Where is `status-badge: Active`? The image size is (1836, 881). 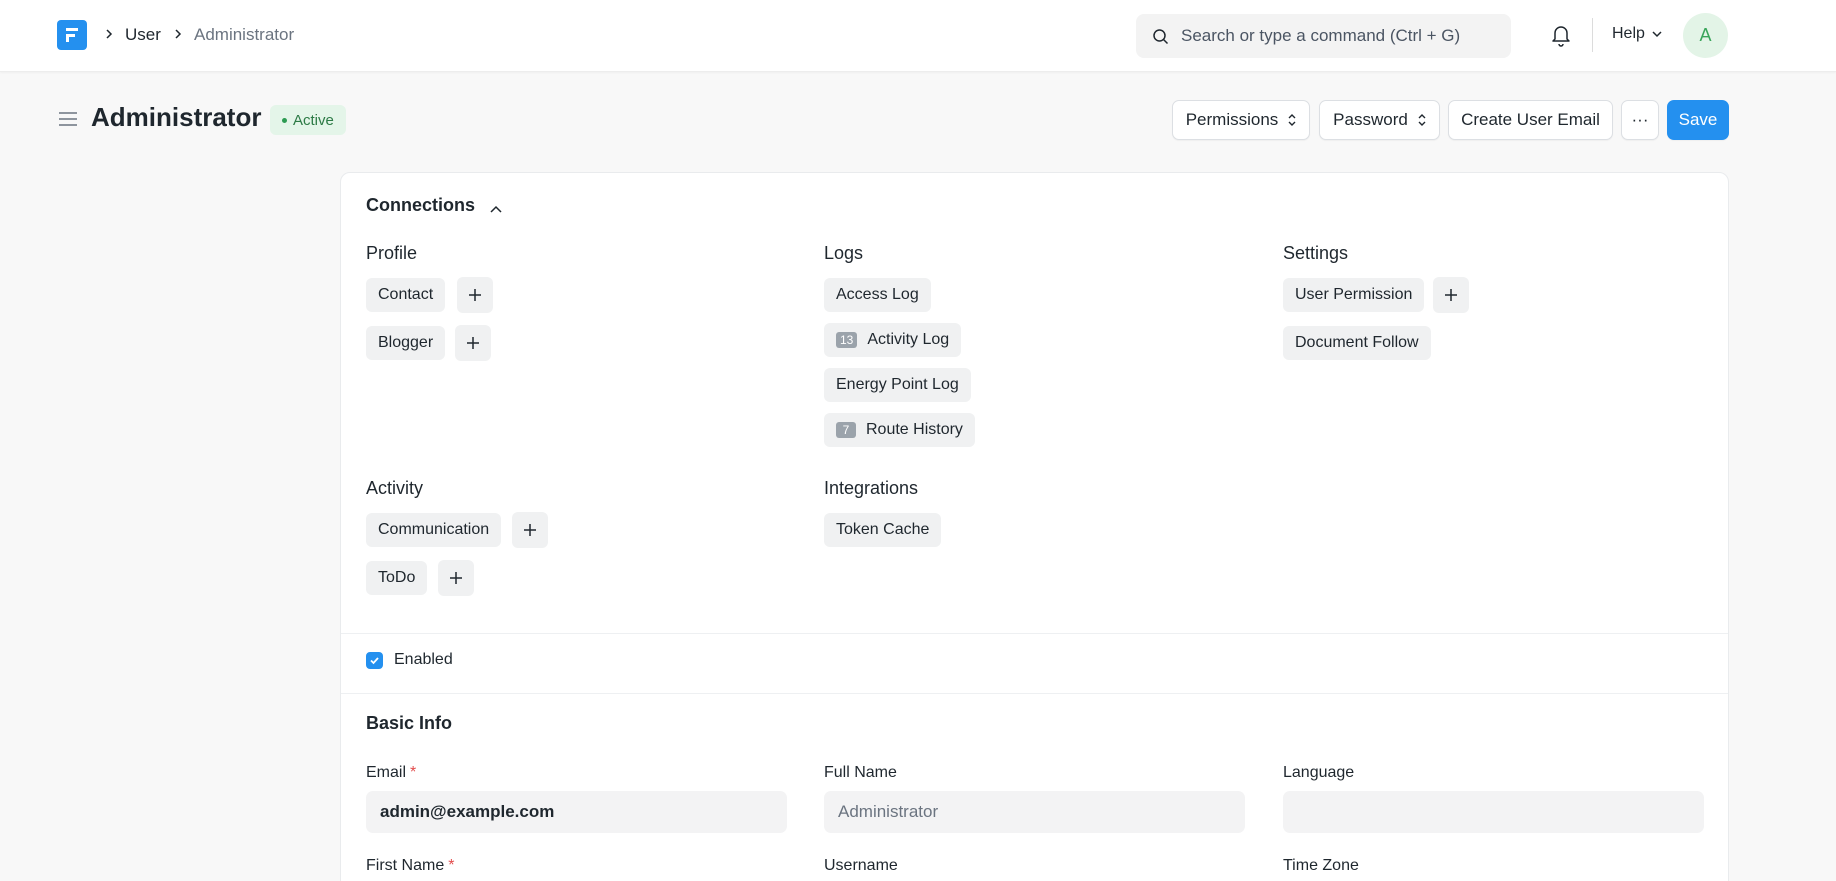
status-badge: Active is located at coordinates (308, 120).